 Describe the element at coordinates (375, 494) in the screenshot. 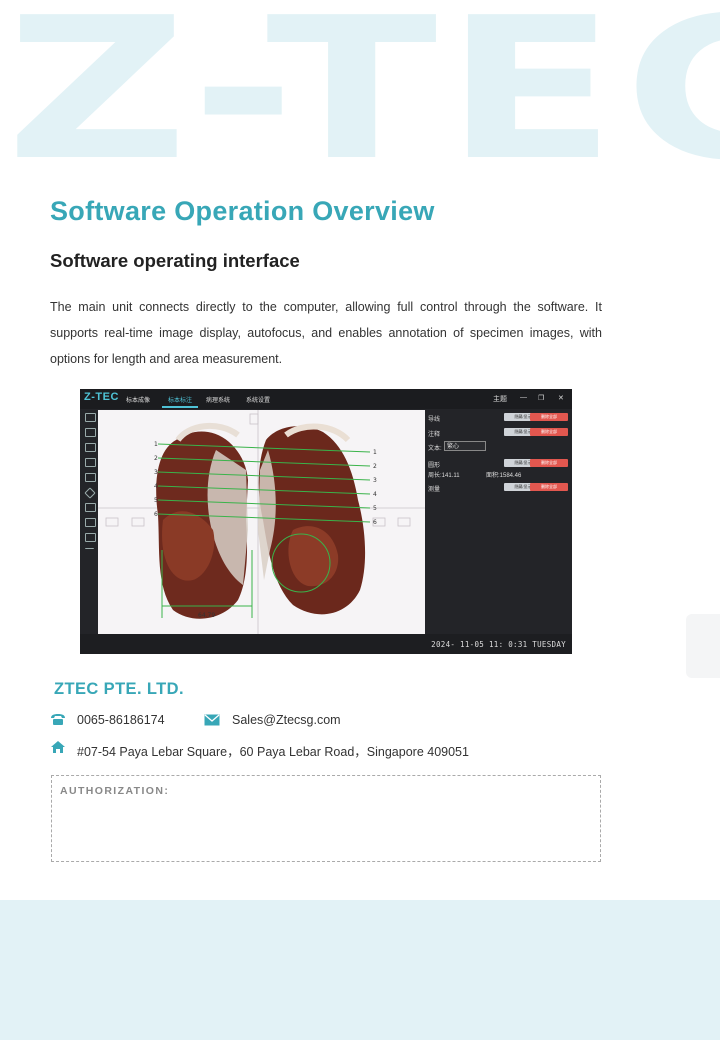

I see `guide-number-right: 4` at that location.